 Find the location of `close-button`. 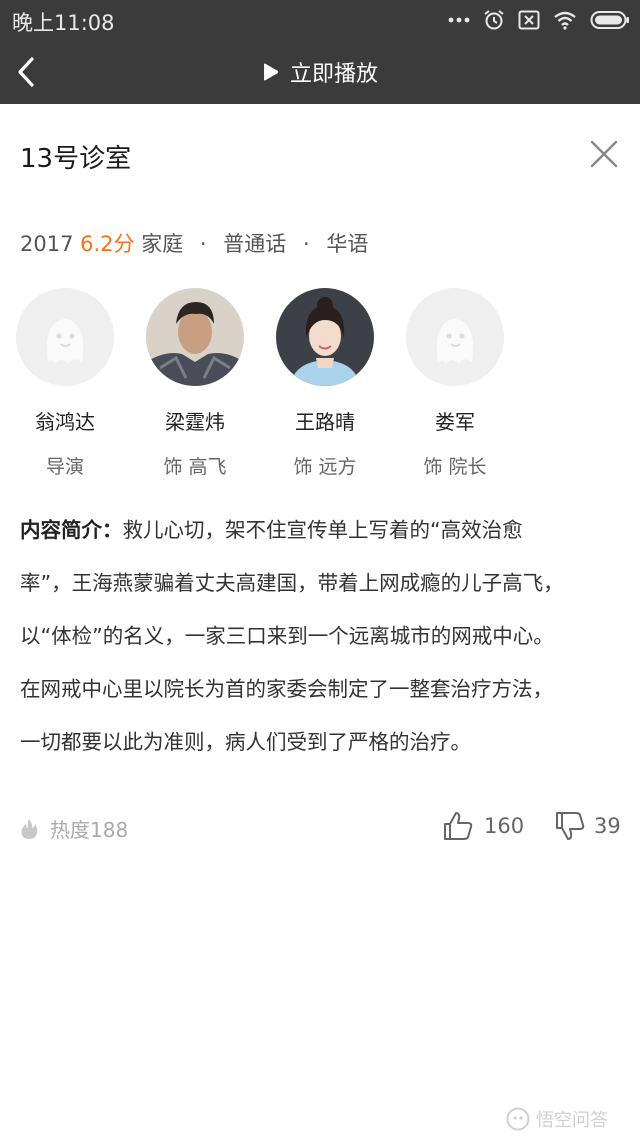

close-button is located at coordinates (604, 154).